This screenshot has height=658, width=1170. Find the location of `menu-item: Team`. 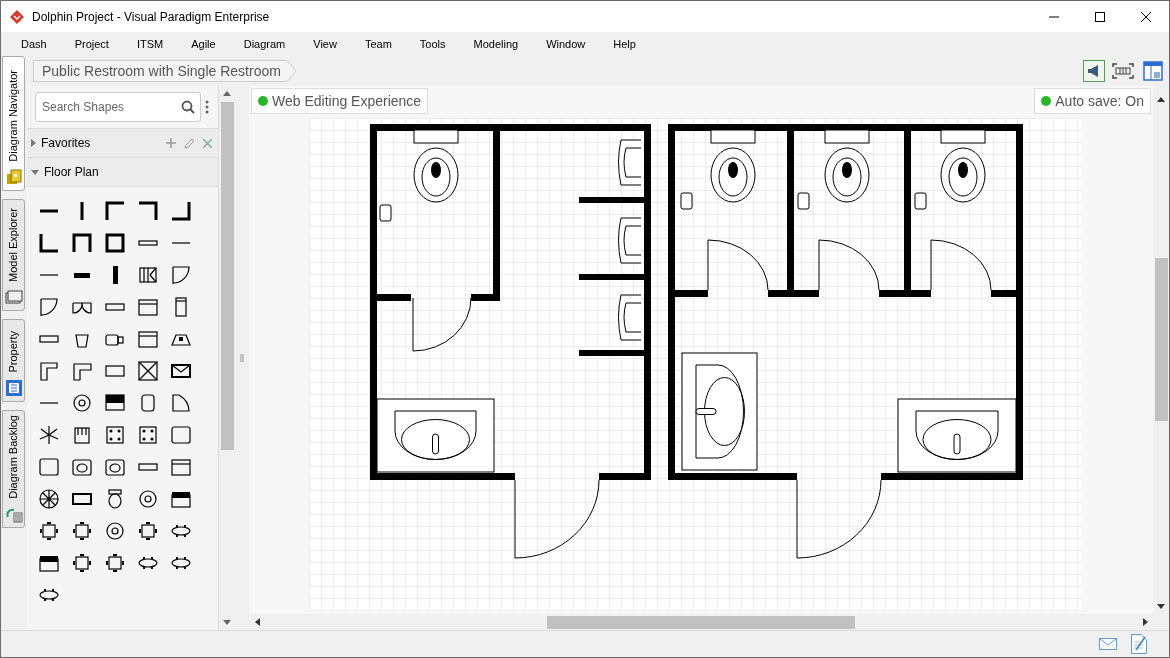

menu-item: Team is located at coordinates (378, 44).